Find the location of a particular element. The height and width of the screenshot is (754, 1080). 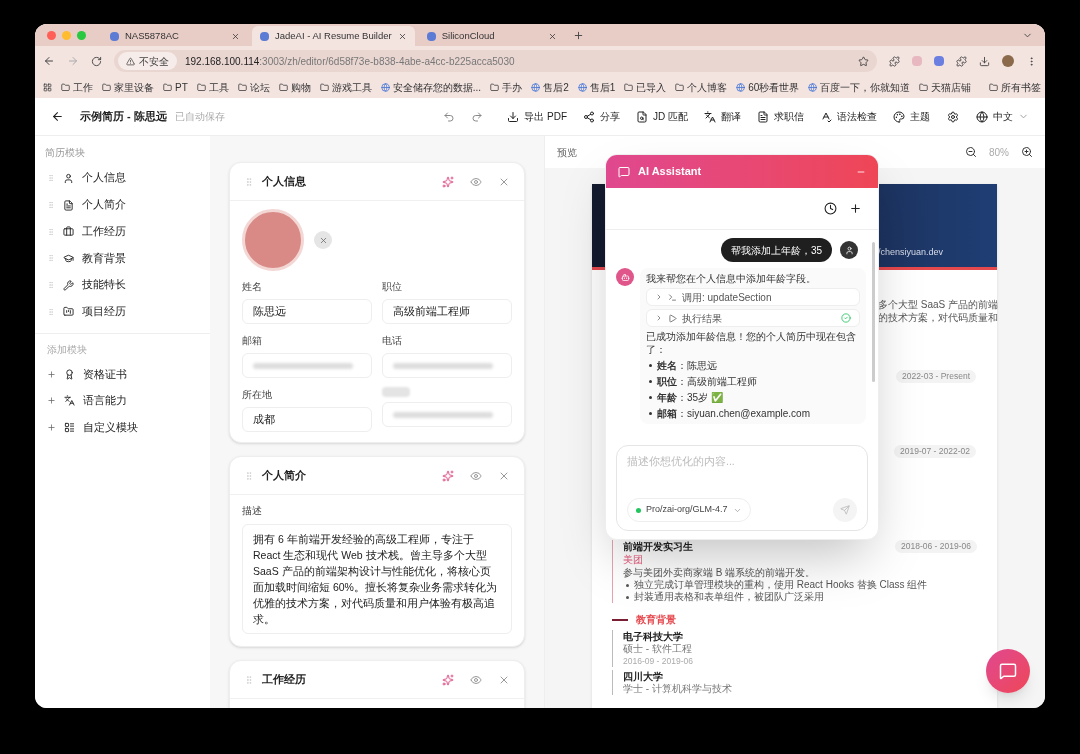

module-item: 工作经历 is located at coordinates (122, 232).